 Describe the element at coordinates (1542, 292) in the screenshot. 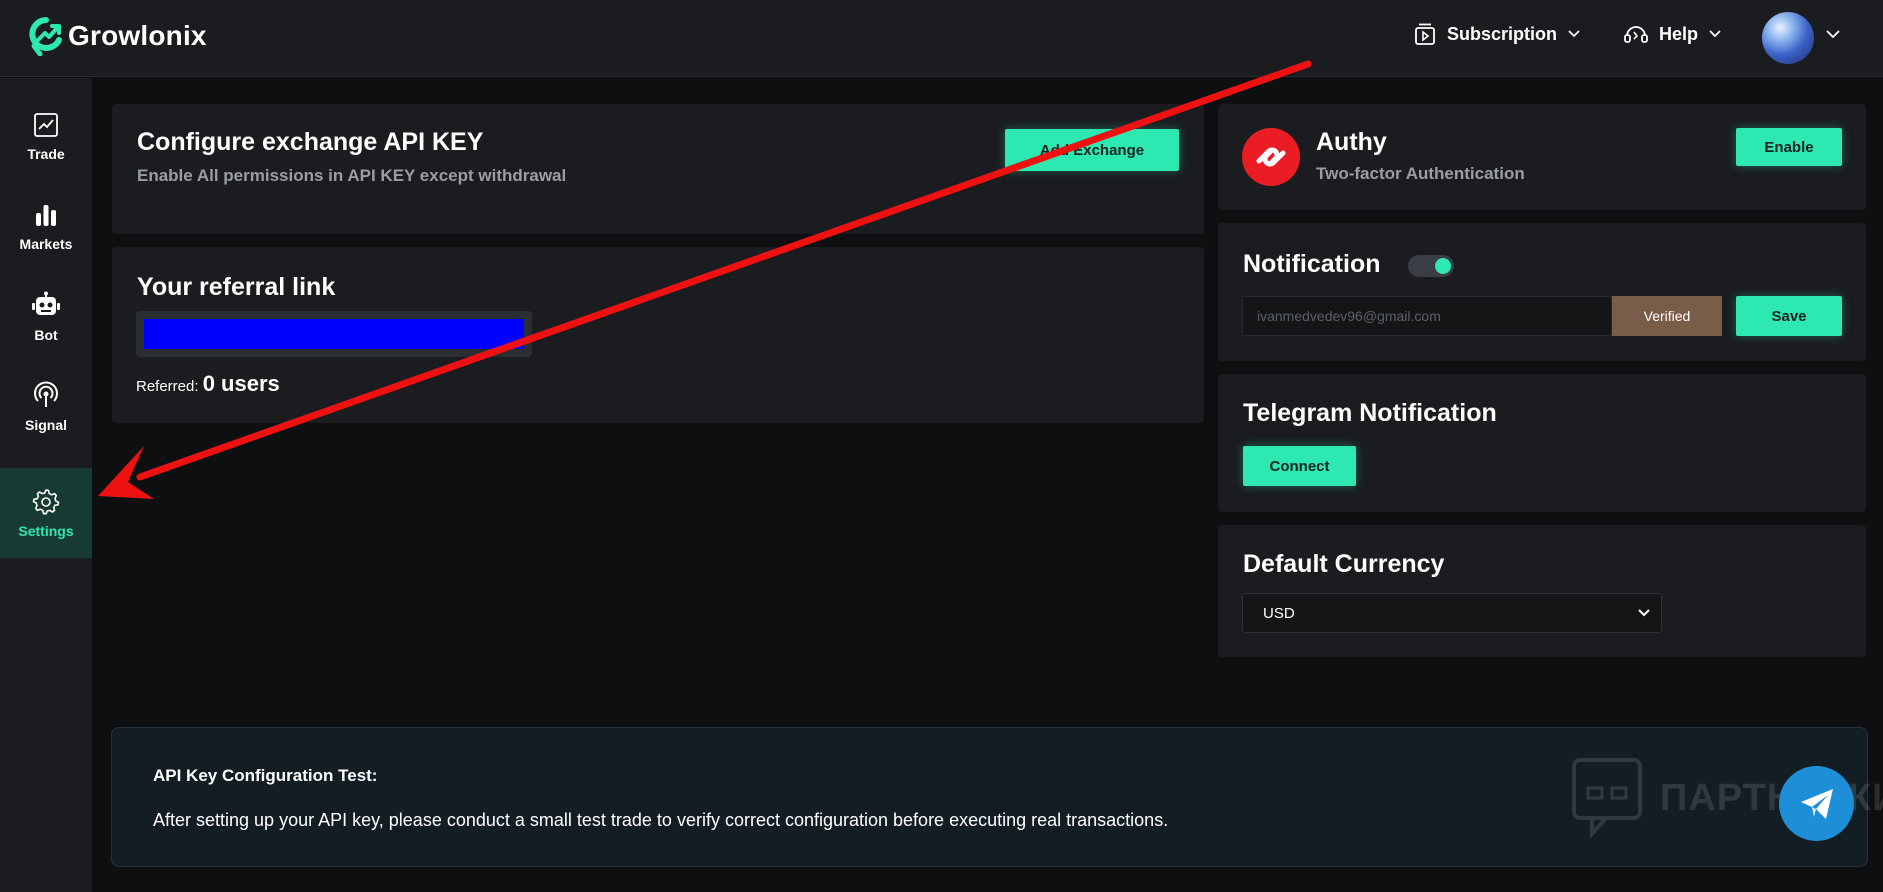

I see `notification-card: Notification Verified Save` at that location.